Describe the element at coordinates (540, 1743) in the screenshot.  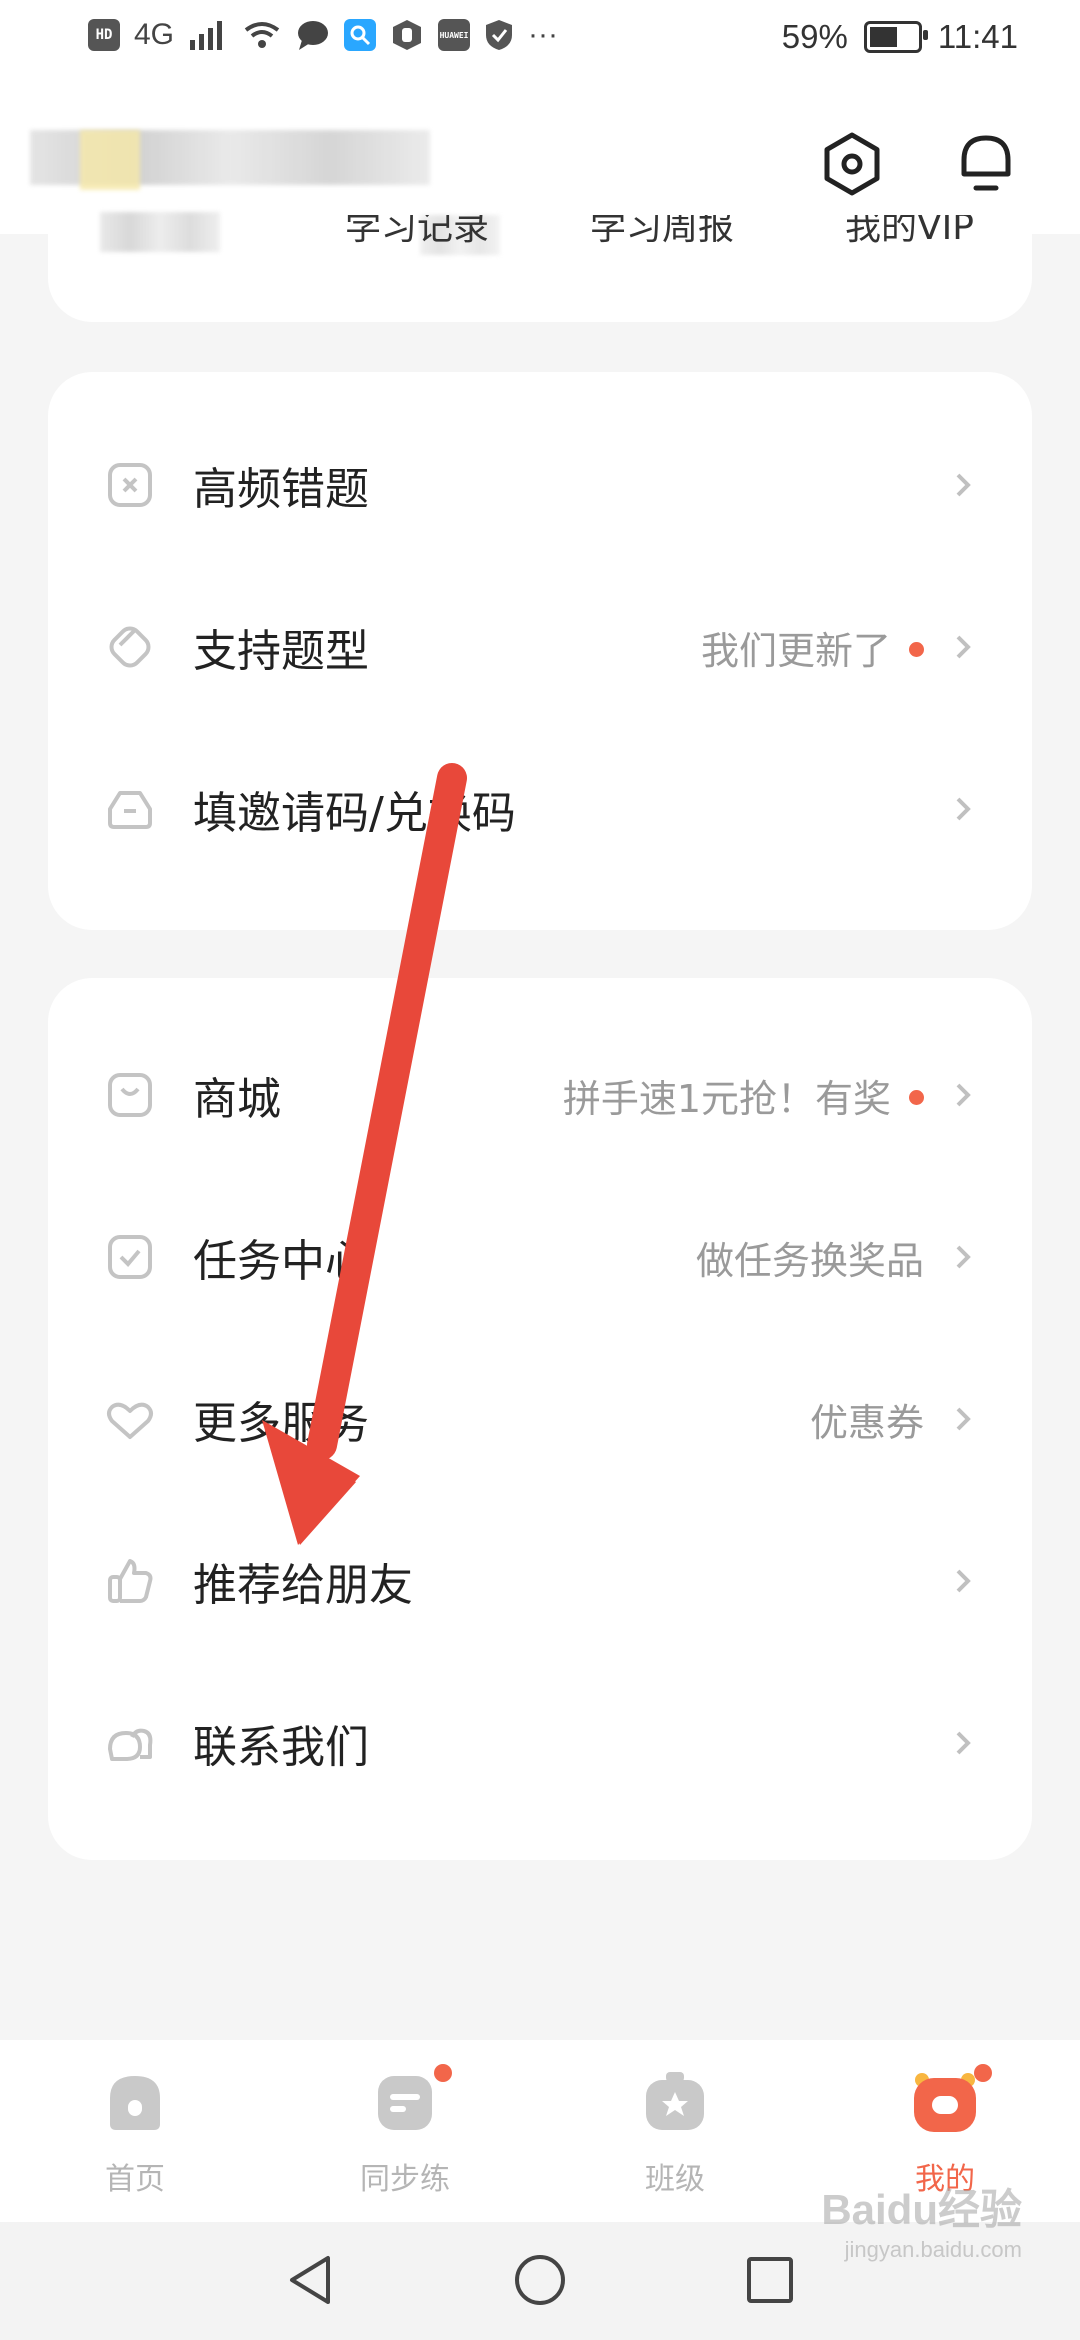
I see `list-item-contact-us: 联系我们` at that location.